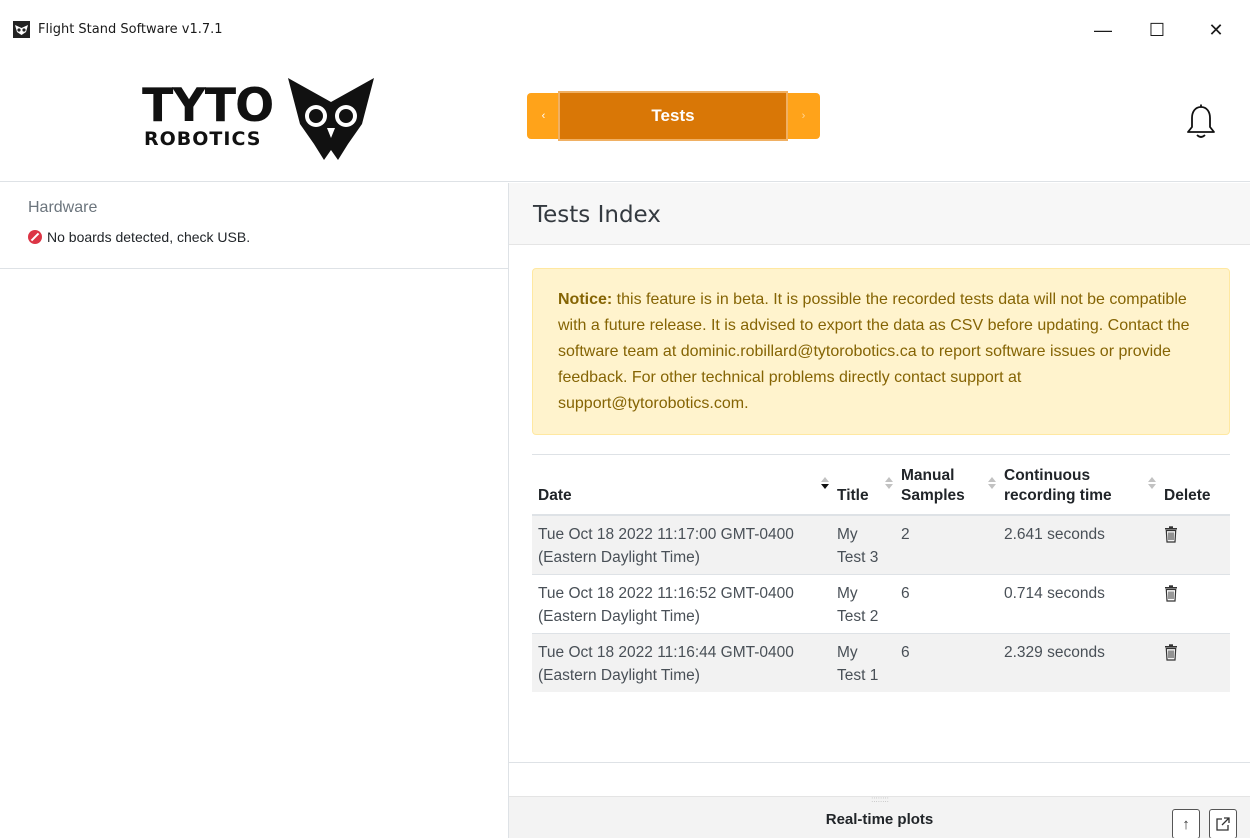 The width and height of the screenshot is (1250, 838). I want to click on cell-title: My Test 3, so click(863, 544).